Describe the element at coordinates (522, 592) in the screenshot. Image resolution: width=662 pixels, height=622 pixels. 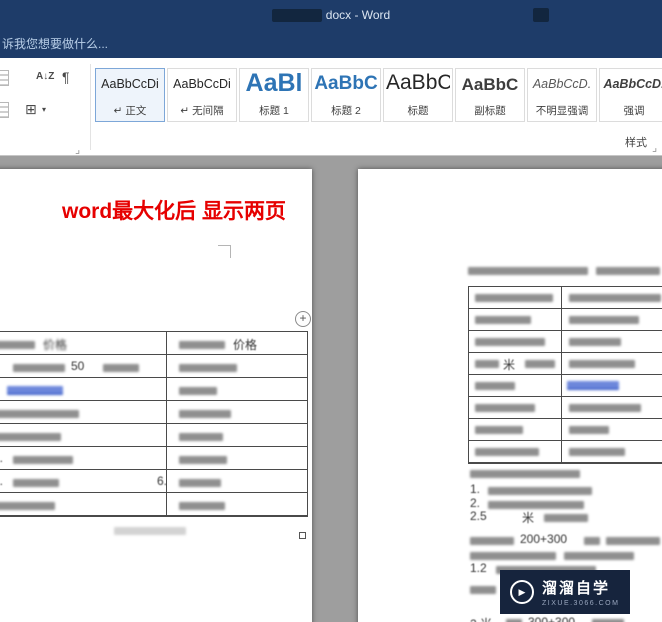
I see `play-icon: ▶` at that location.